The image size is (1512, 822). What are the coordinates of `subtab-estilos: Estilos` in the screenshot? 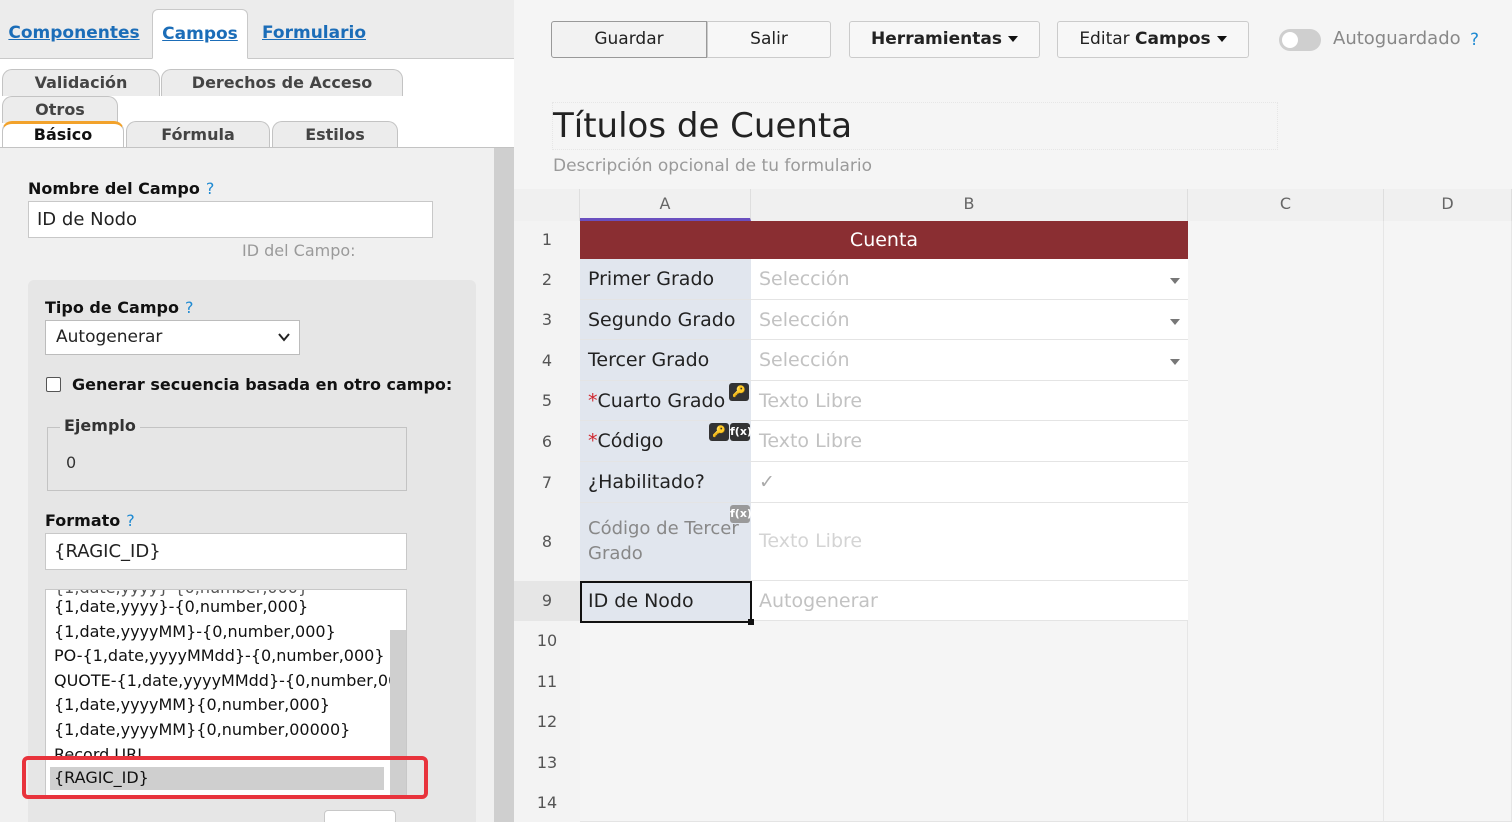 It's located at (335, 134).